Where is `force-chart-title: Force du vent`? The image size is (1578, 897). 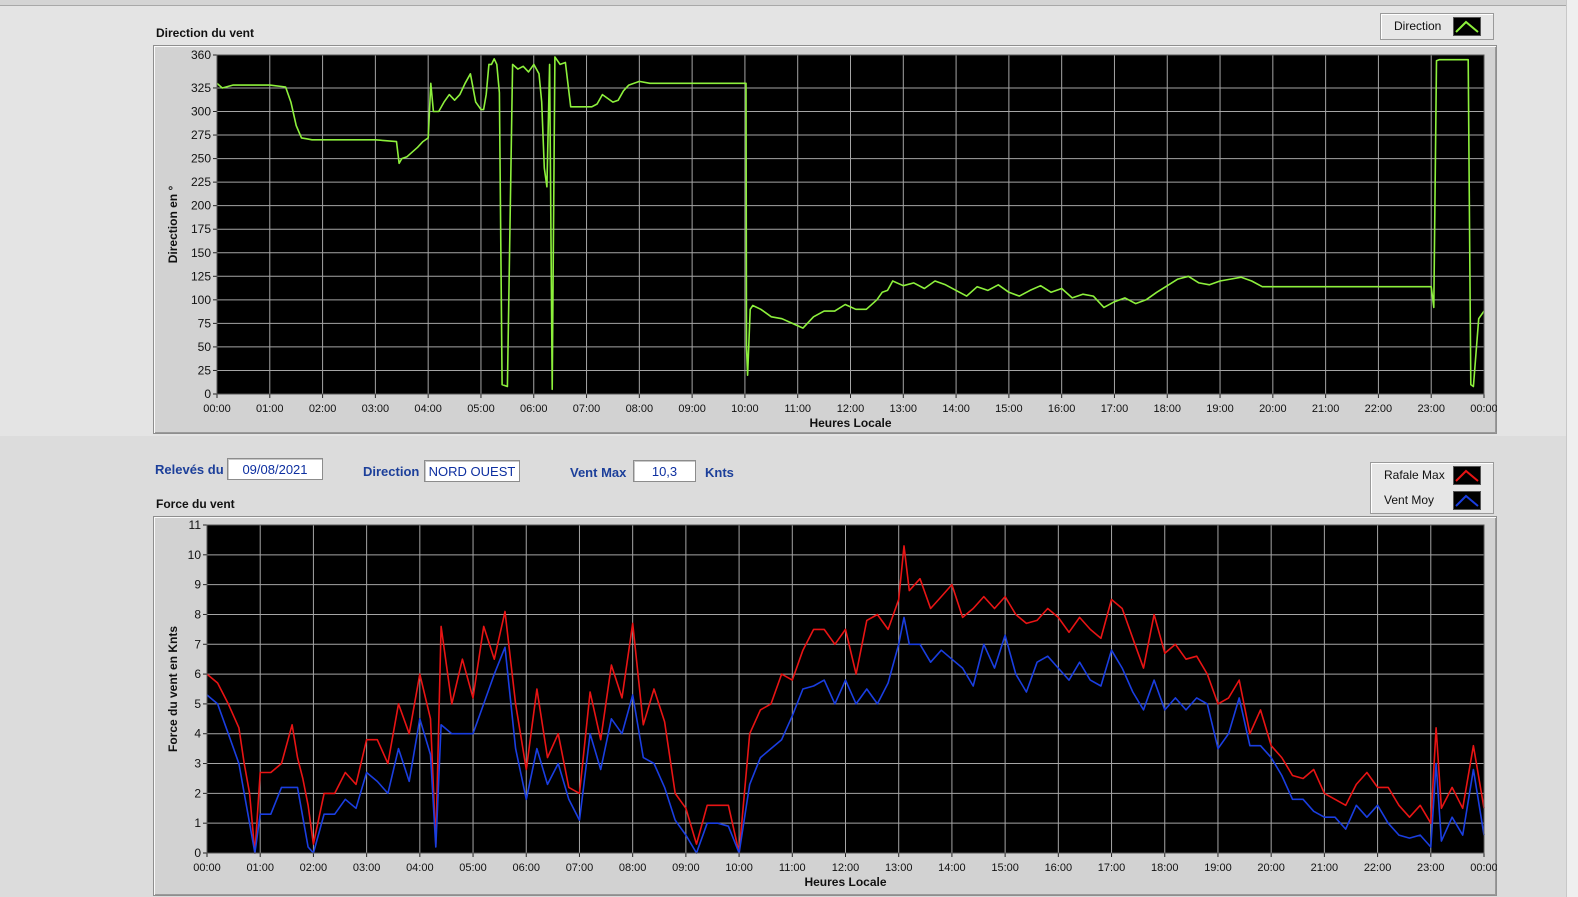
force-chart-title: Force du vent is located at coordinates (195, 504).